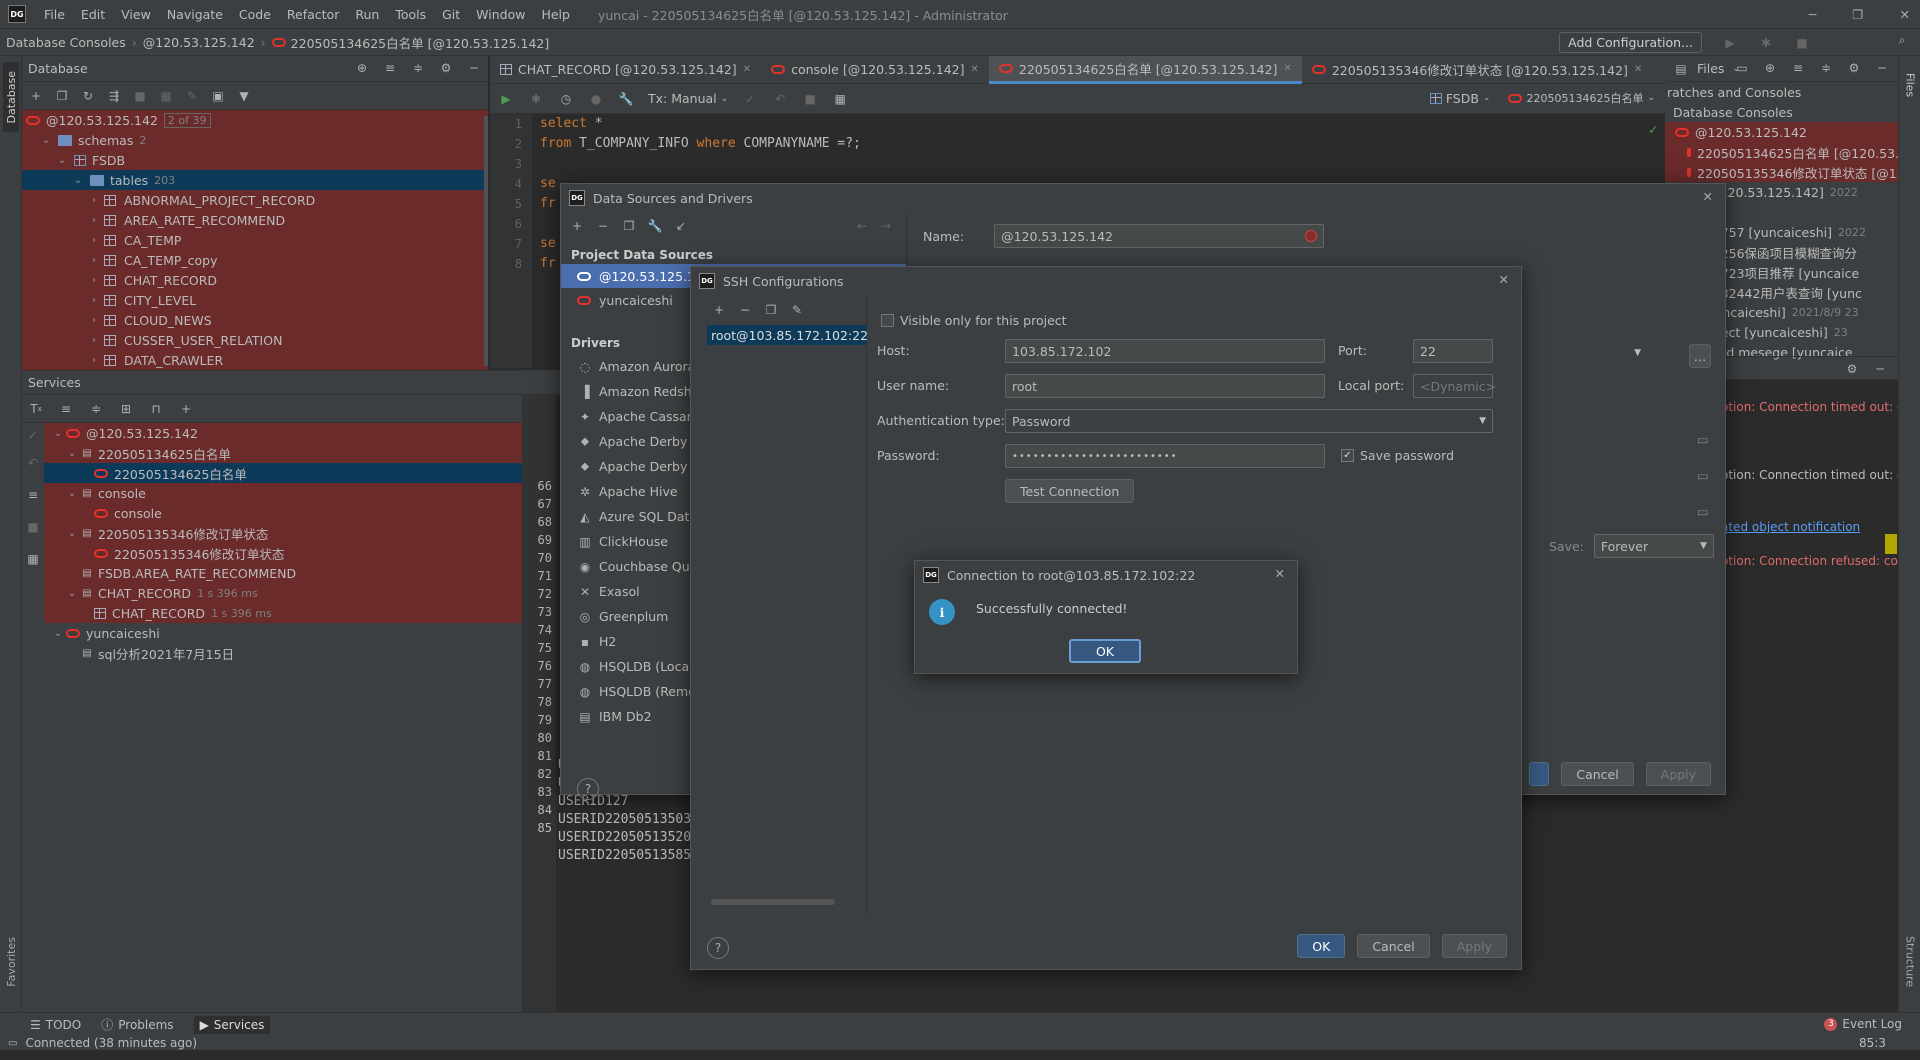 This screenshot has width=1920, height=1060. I want to click on service-item: ⌄ @120.53.125.142, so click(283, 433).